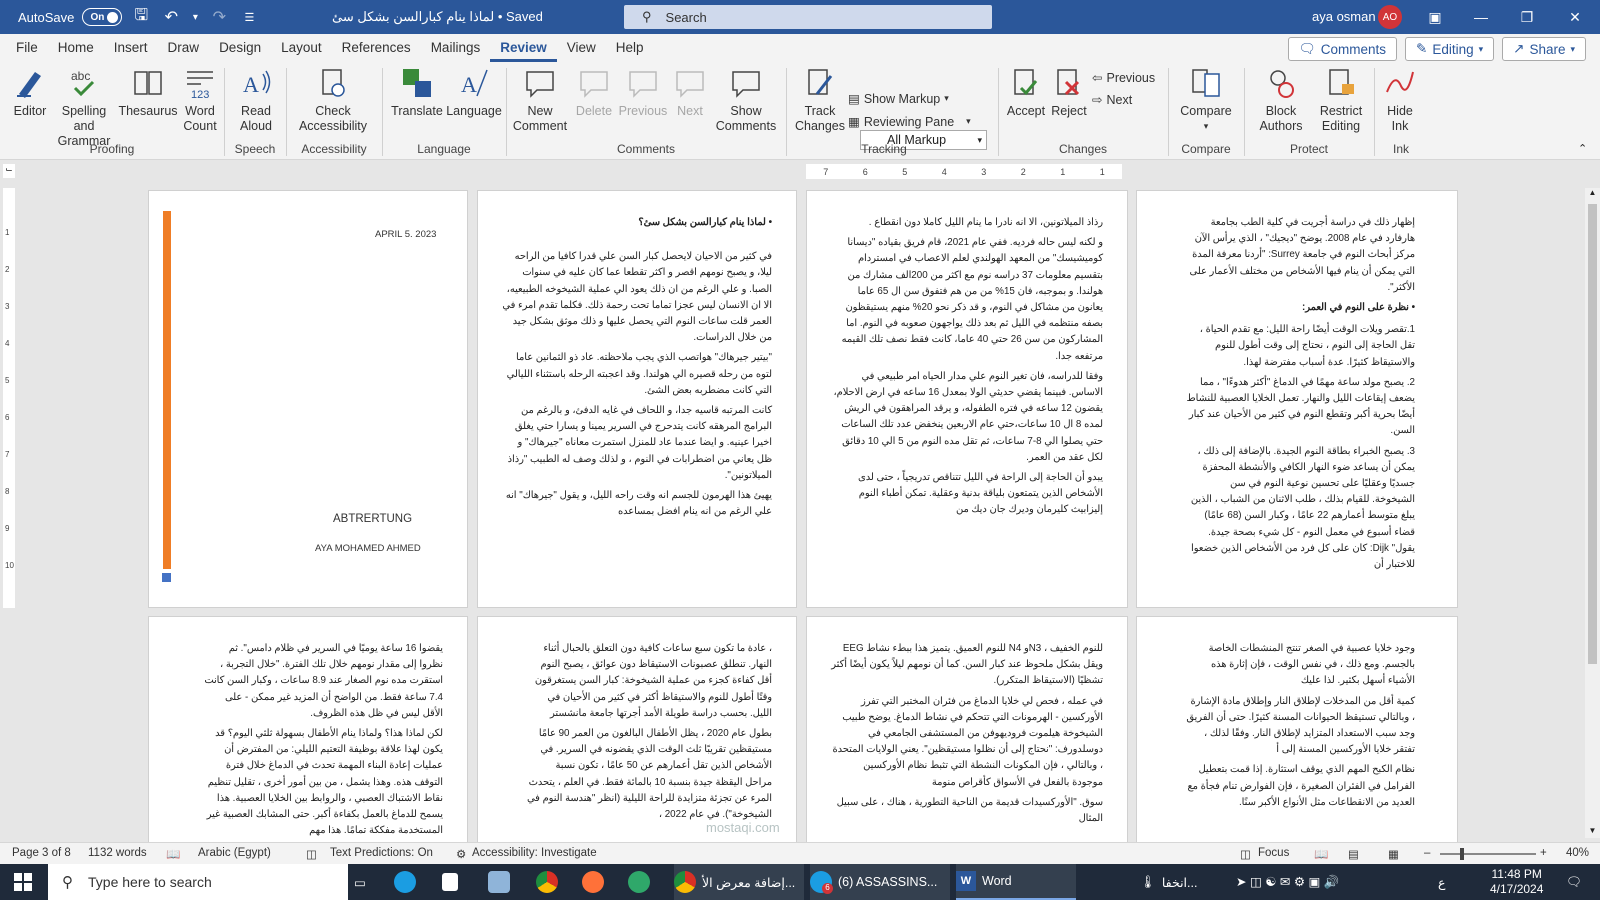 Image resolution: width=1600 pixels, height=900 pixels. What do you see at coordinates (9, 171) in the screenshot?
I see `tab-selector: ⌙` at bounding box center [9, 171].